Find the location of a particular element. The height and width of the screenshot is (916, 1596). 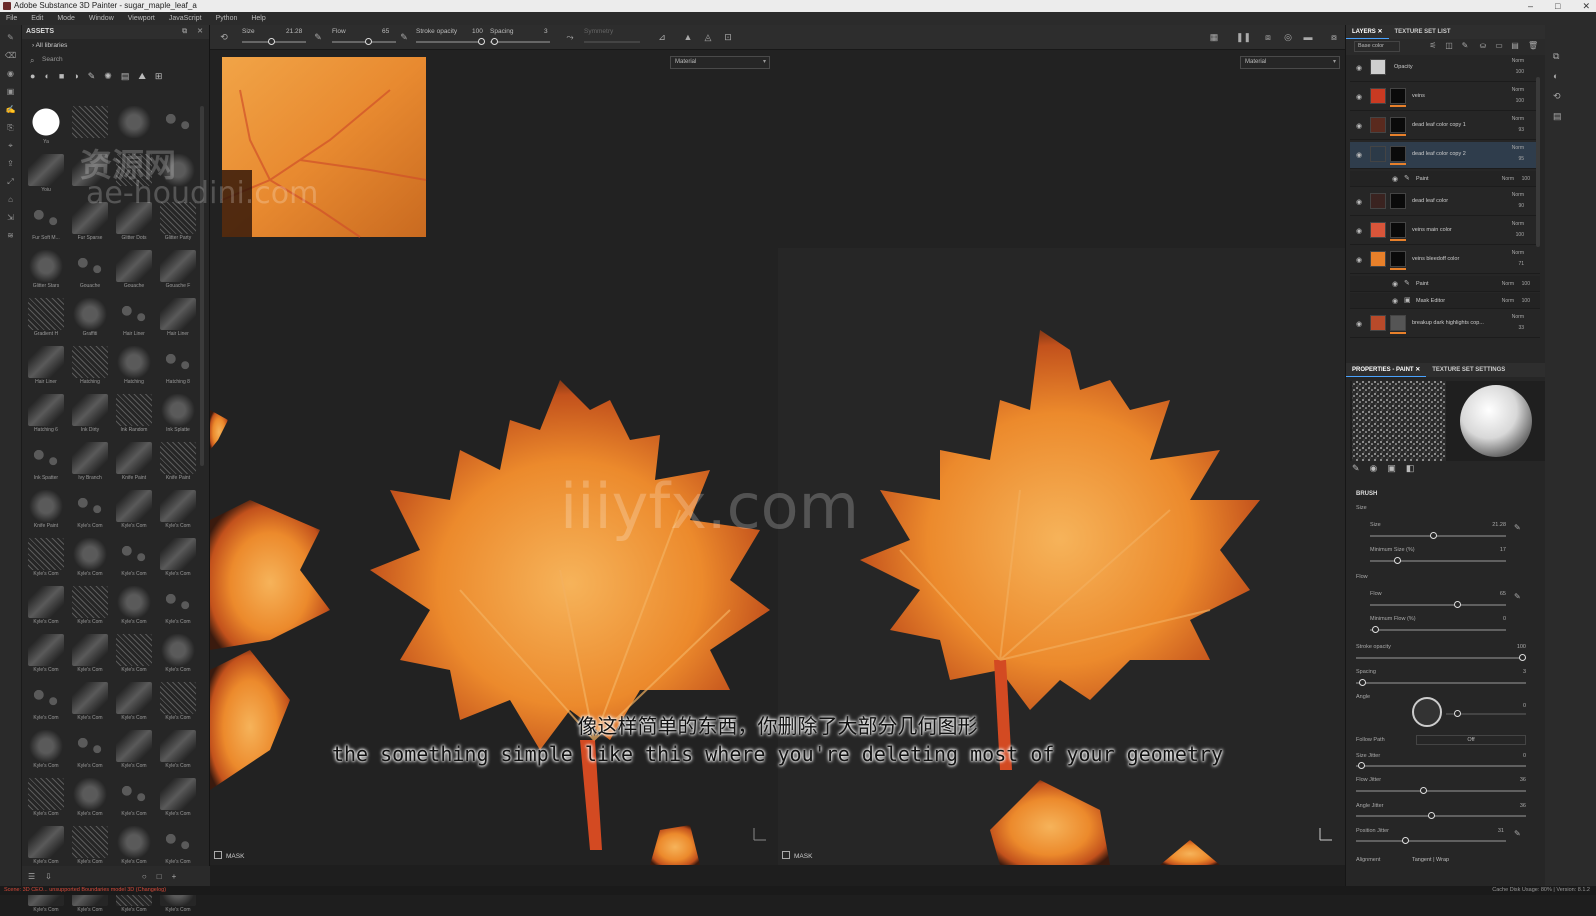

flow-pressure-icon: ✎ is located at coordinates (404, 37).